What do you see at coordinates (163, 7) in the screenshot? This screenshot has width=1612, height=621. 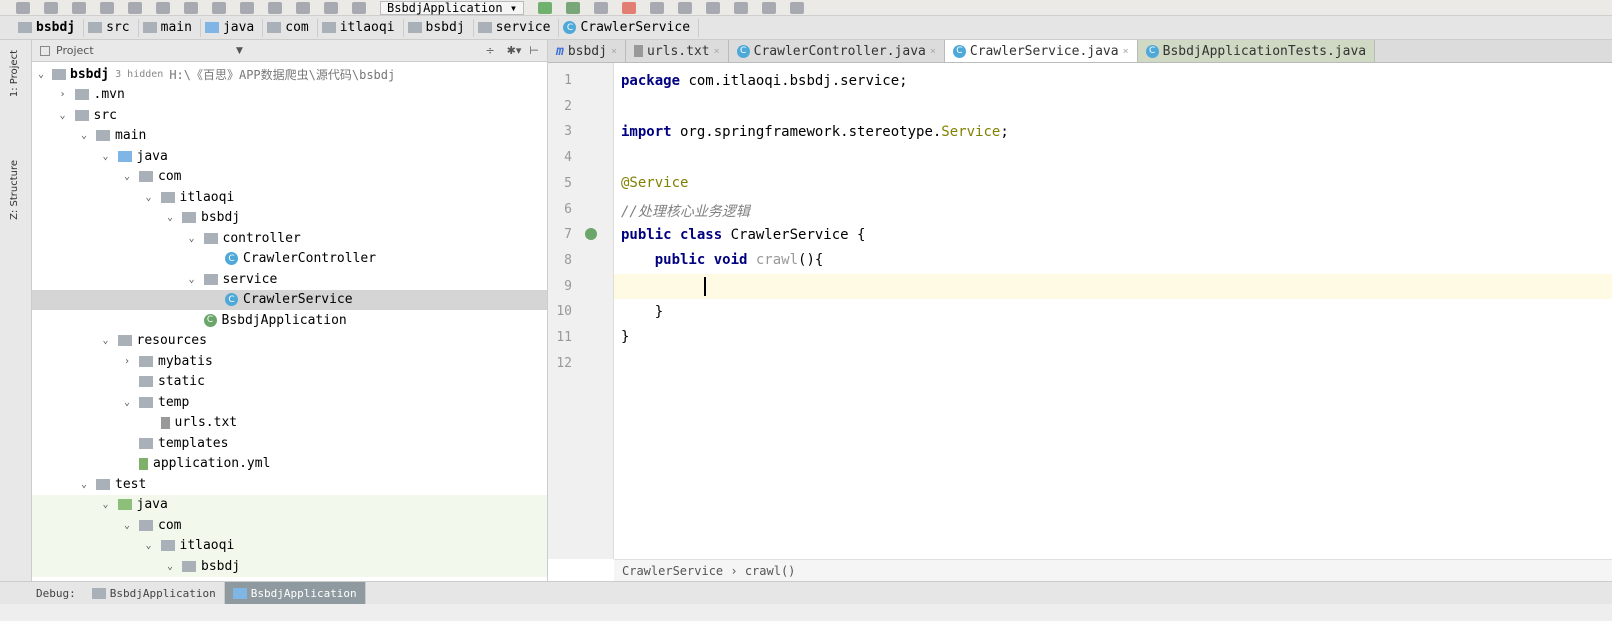 I see `cut-icon` at bounding box center [163, 7].